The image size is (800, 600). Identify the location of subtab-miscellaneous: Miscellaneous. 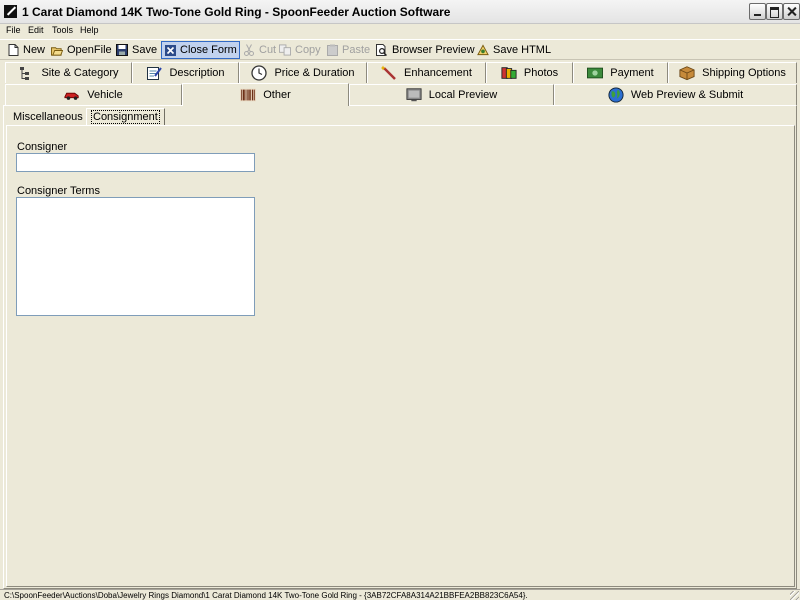
(48, 116).